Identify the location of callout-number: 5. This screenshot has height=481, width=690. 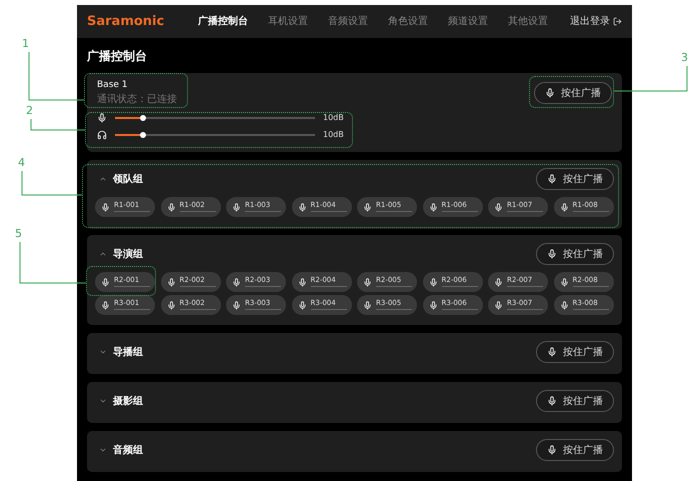
(18, 234).